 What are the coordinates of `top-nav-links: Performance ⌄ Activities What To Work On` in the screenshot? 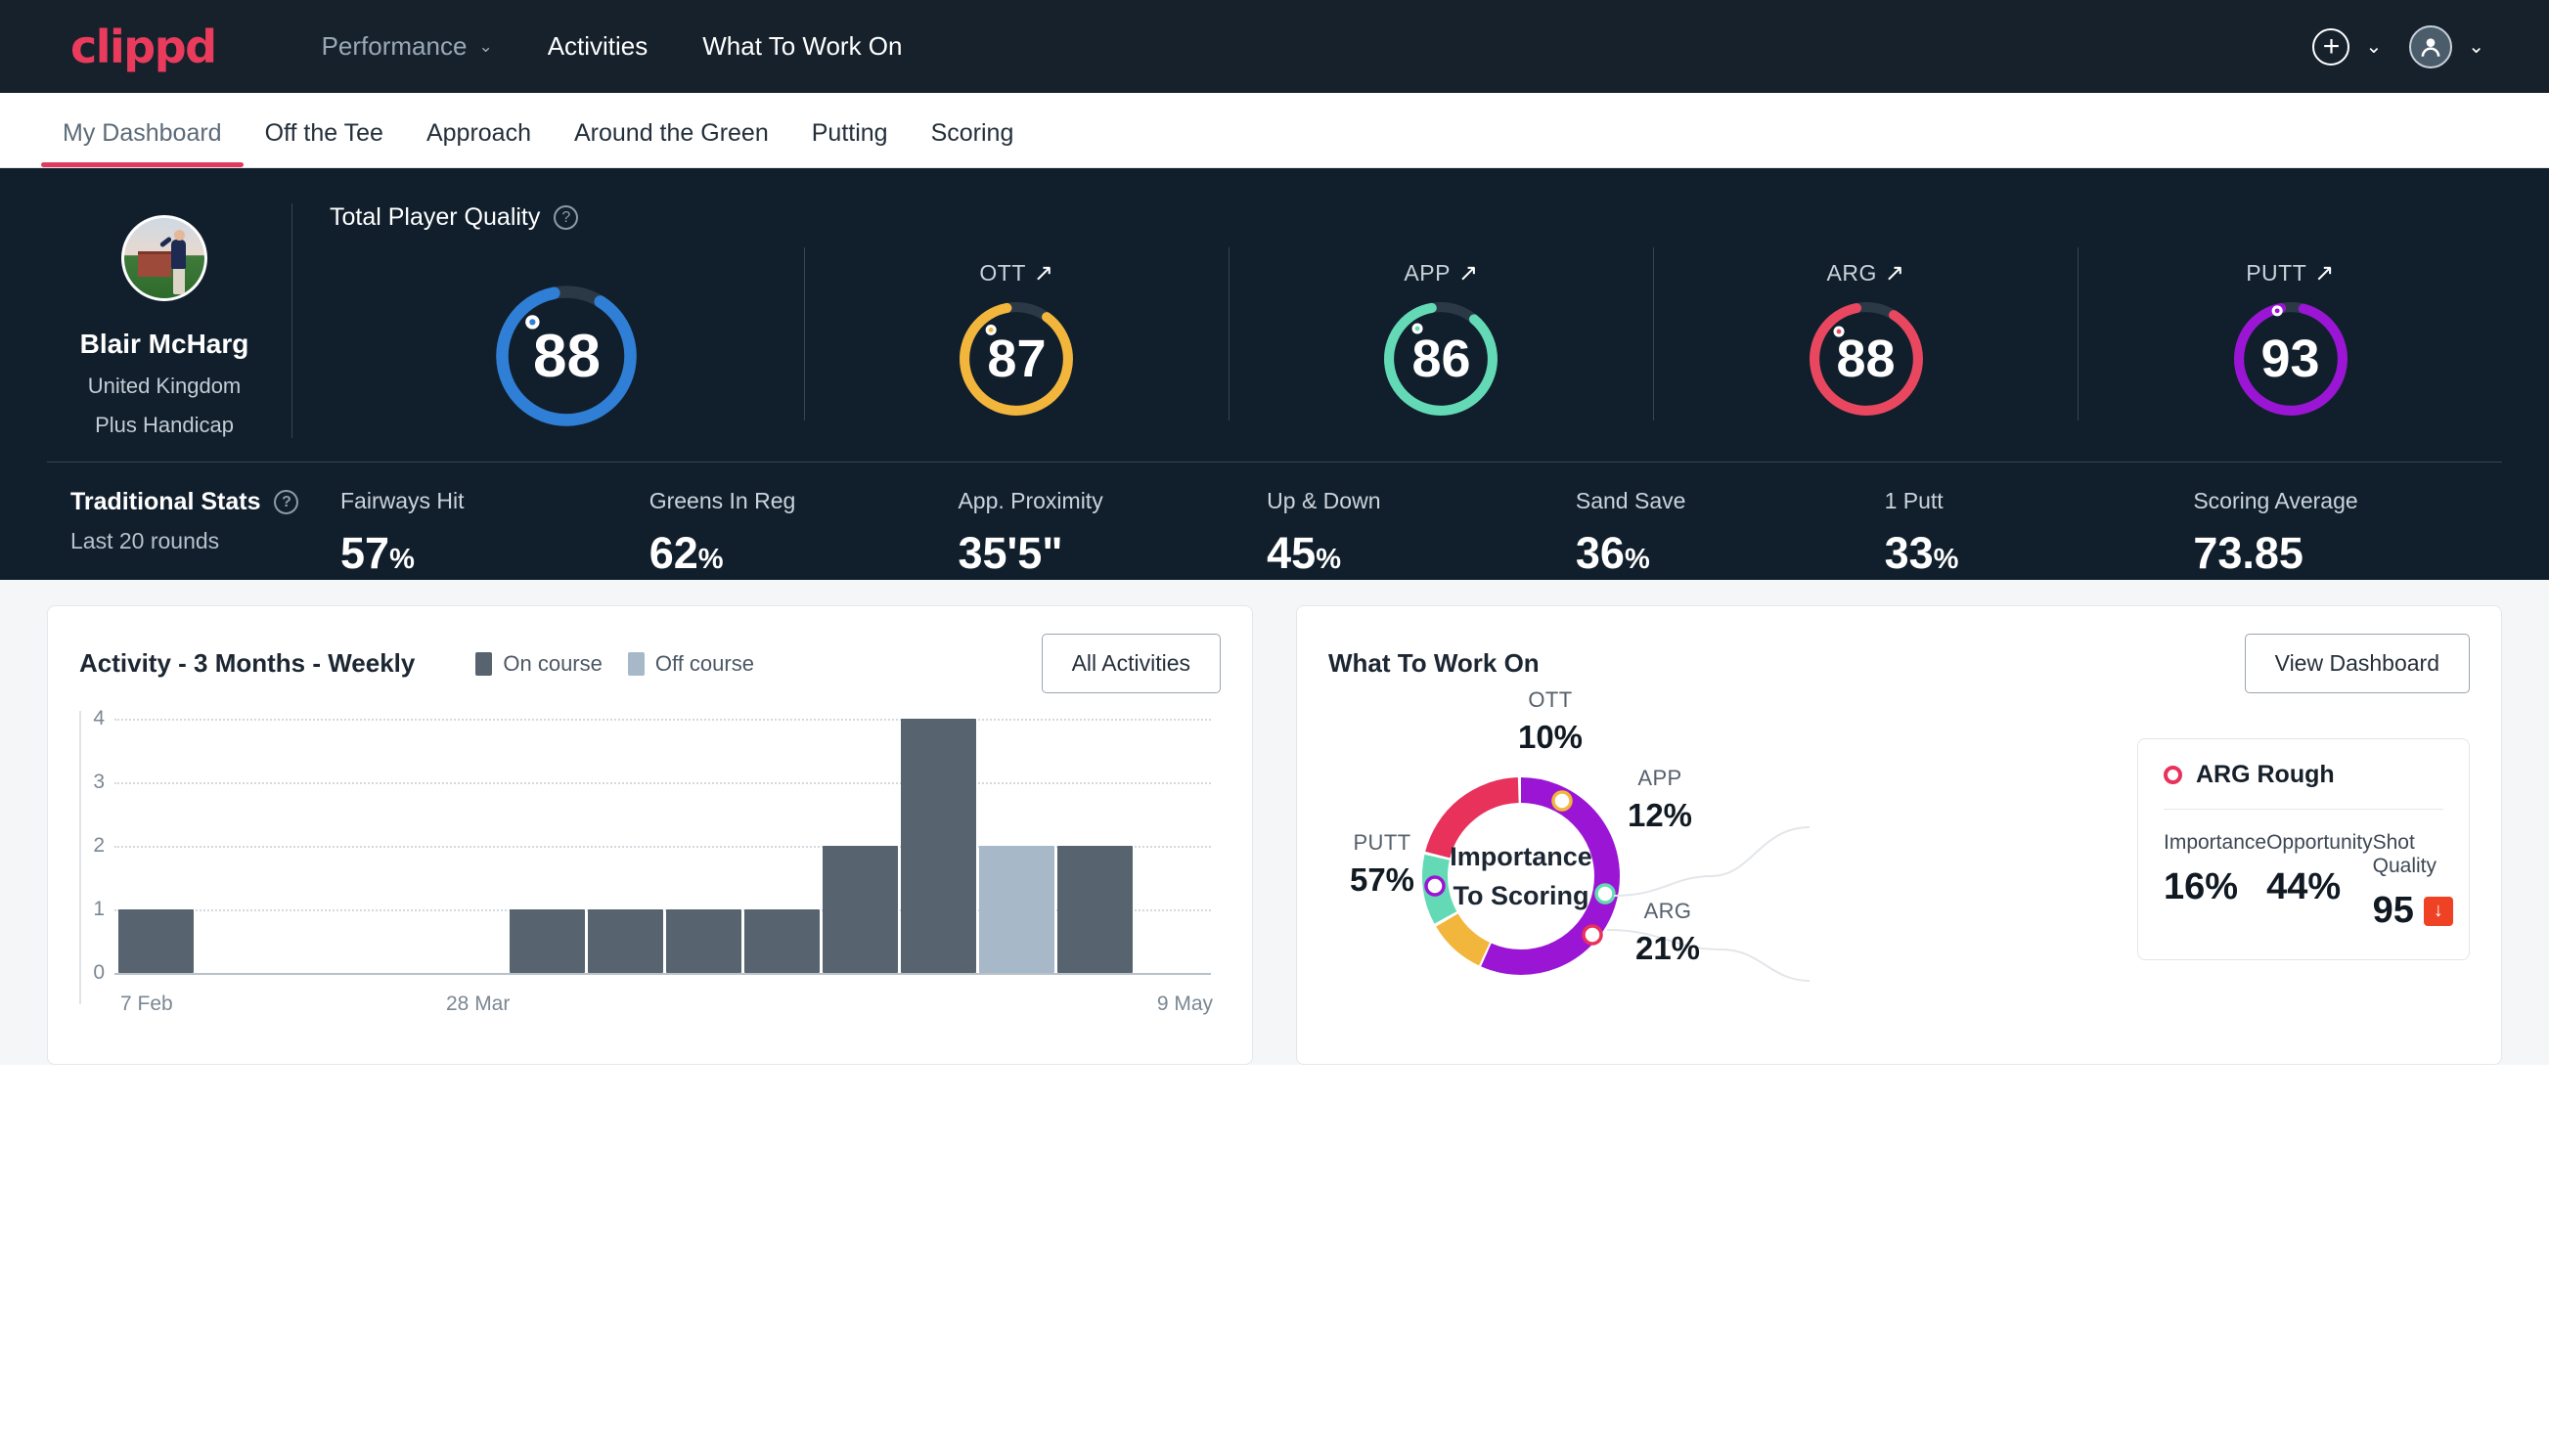 It's located at (612, 46).